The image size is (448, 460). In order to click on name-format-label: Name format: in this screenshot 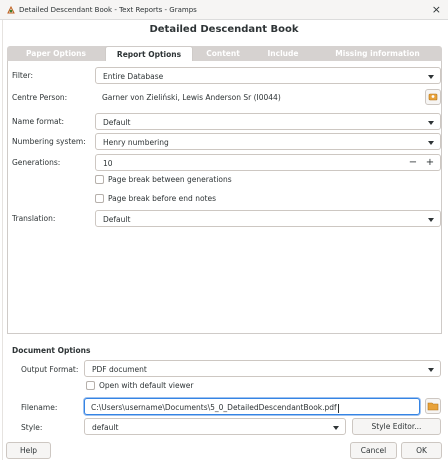, I will do `click(38, 121)`.